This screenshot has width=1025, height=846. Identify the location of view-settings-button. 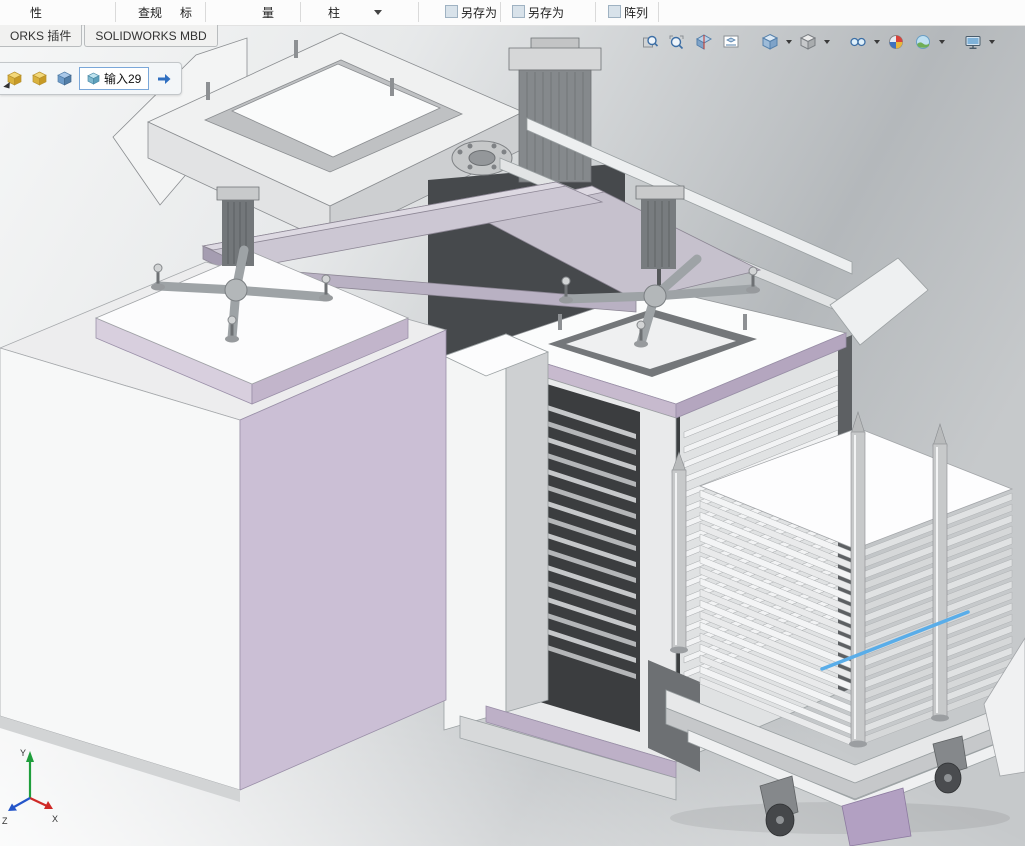
(973, 42).